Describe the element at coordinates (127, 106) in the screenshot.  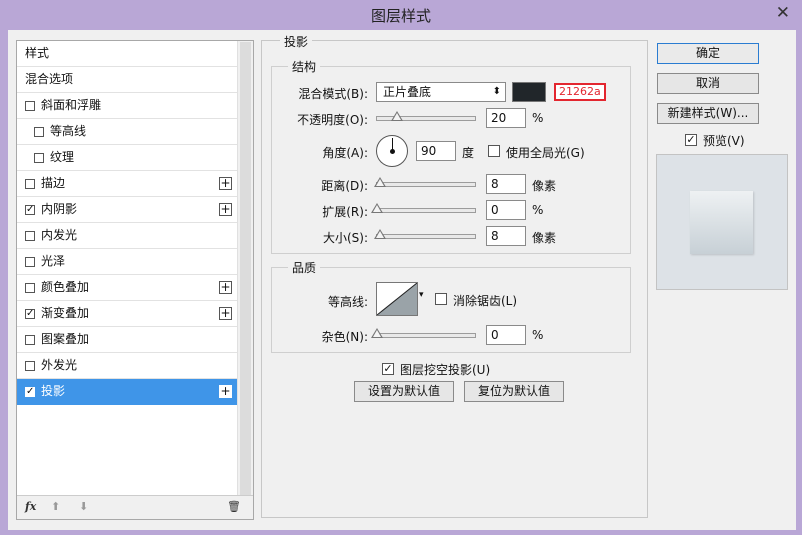
I see `style-list-item: 斜面和浮雕` at that location.